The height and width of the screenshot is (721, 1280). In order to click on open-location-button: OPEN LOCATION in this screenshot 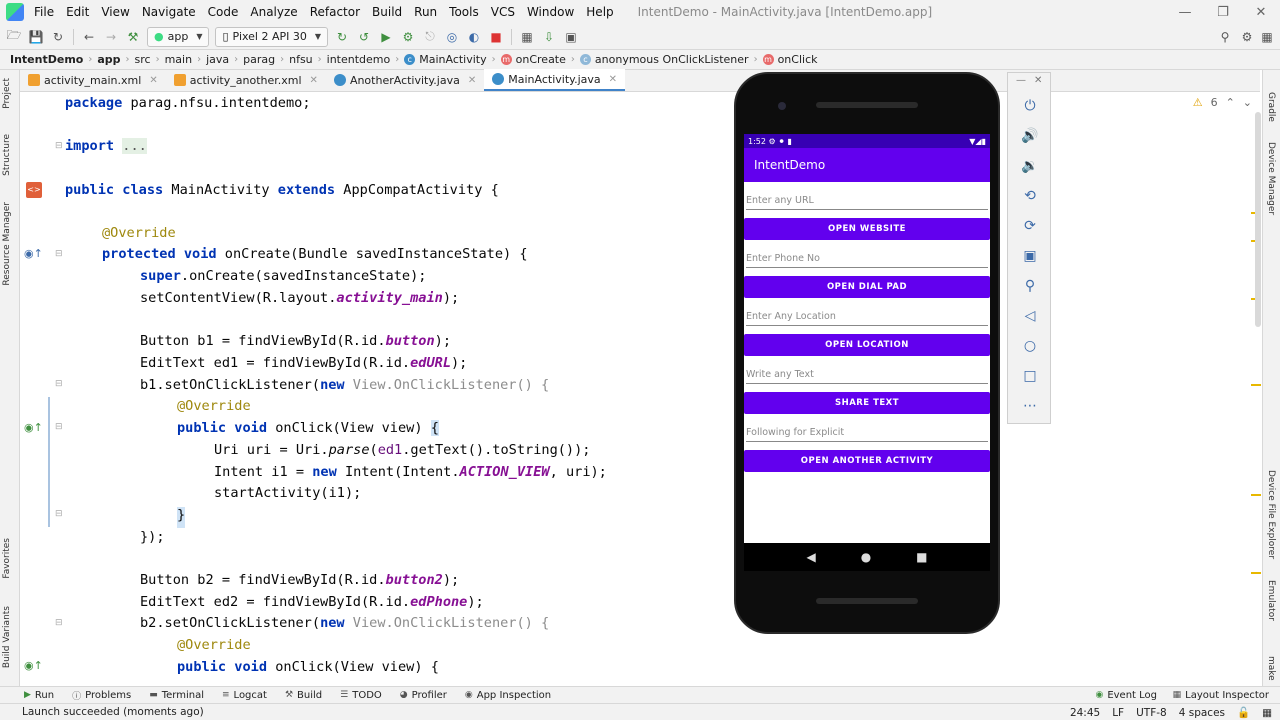, I will do `click(867, 345)`.